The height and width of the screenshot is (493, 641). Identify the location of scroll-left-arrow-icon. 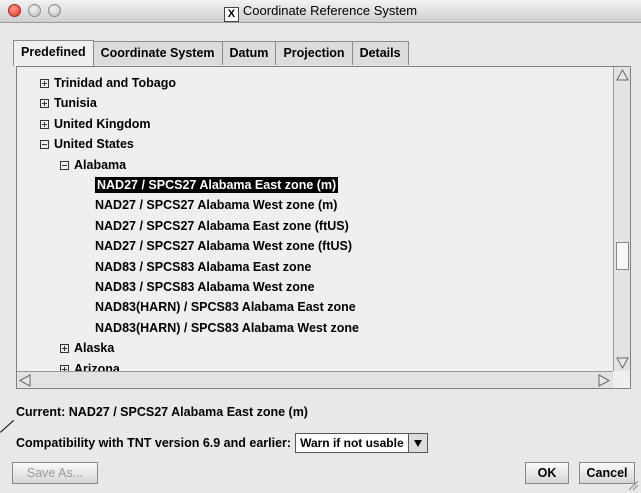
(24, 380).